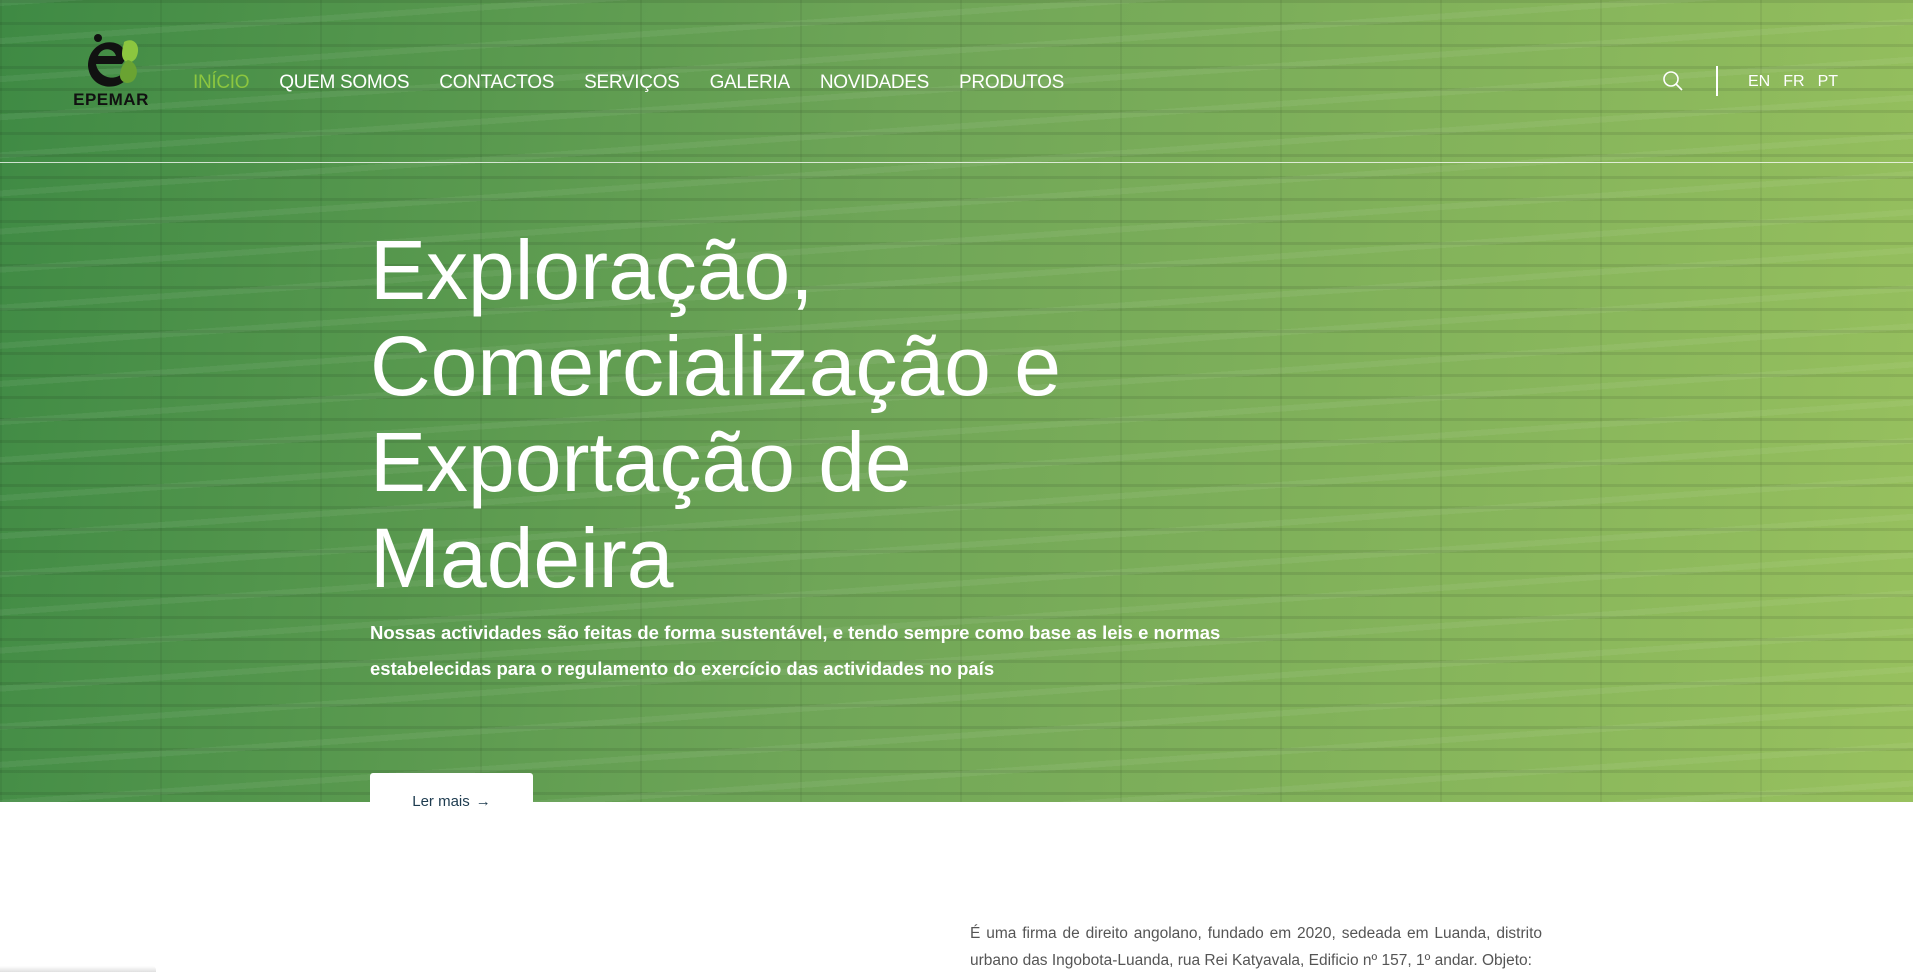 The width and height of the screenshot is (1913, 974). What do you see at coordinates (78, 969) in the screenshot?
I see `cookie-bar-edge` at bounding box center [78, 969].